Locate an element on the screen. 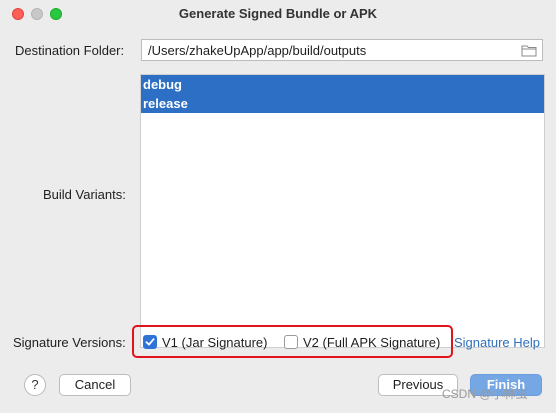 The image size is (556, 413). v2-checkbox is located at coordinates (291, 342).